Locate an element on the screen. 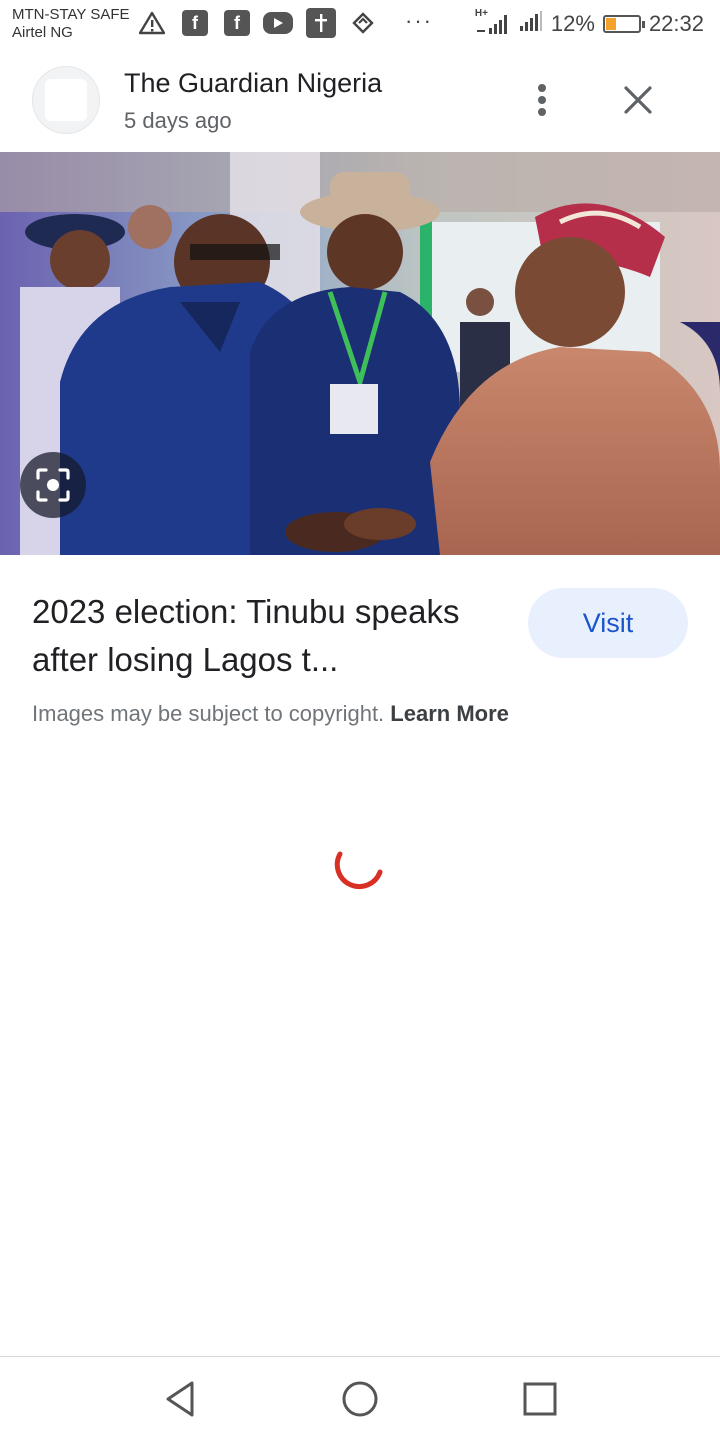  copyright-text: Images may be subject to copyright. is located at coordinates (208, 713).